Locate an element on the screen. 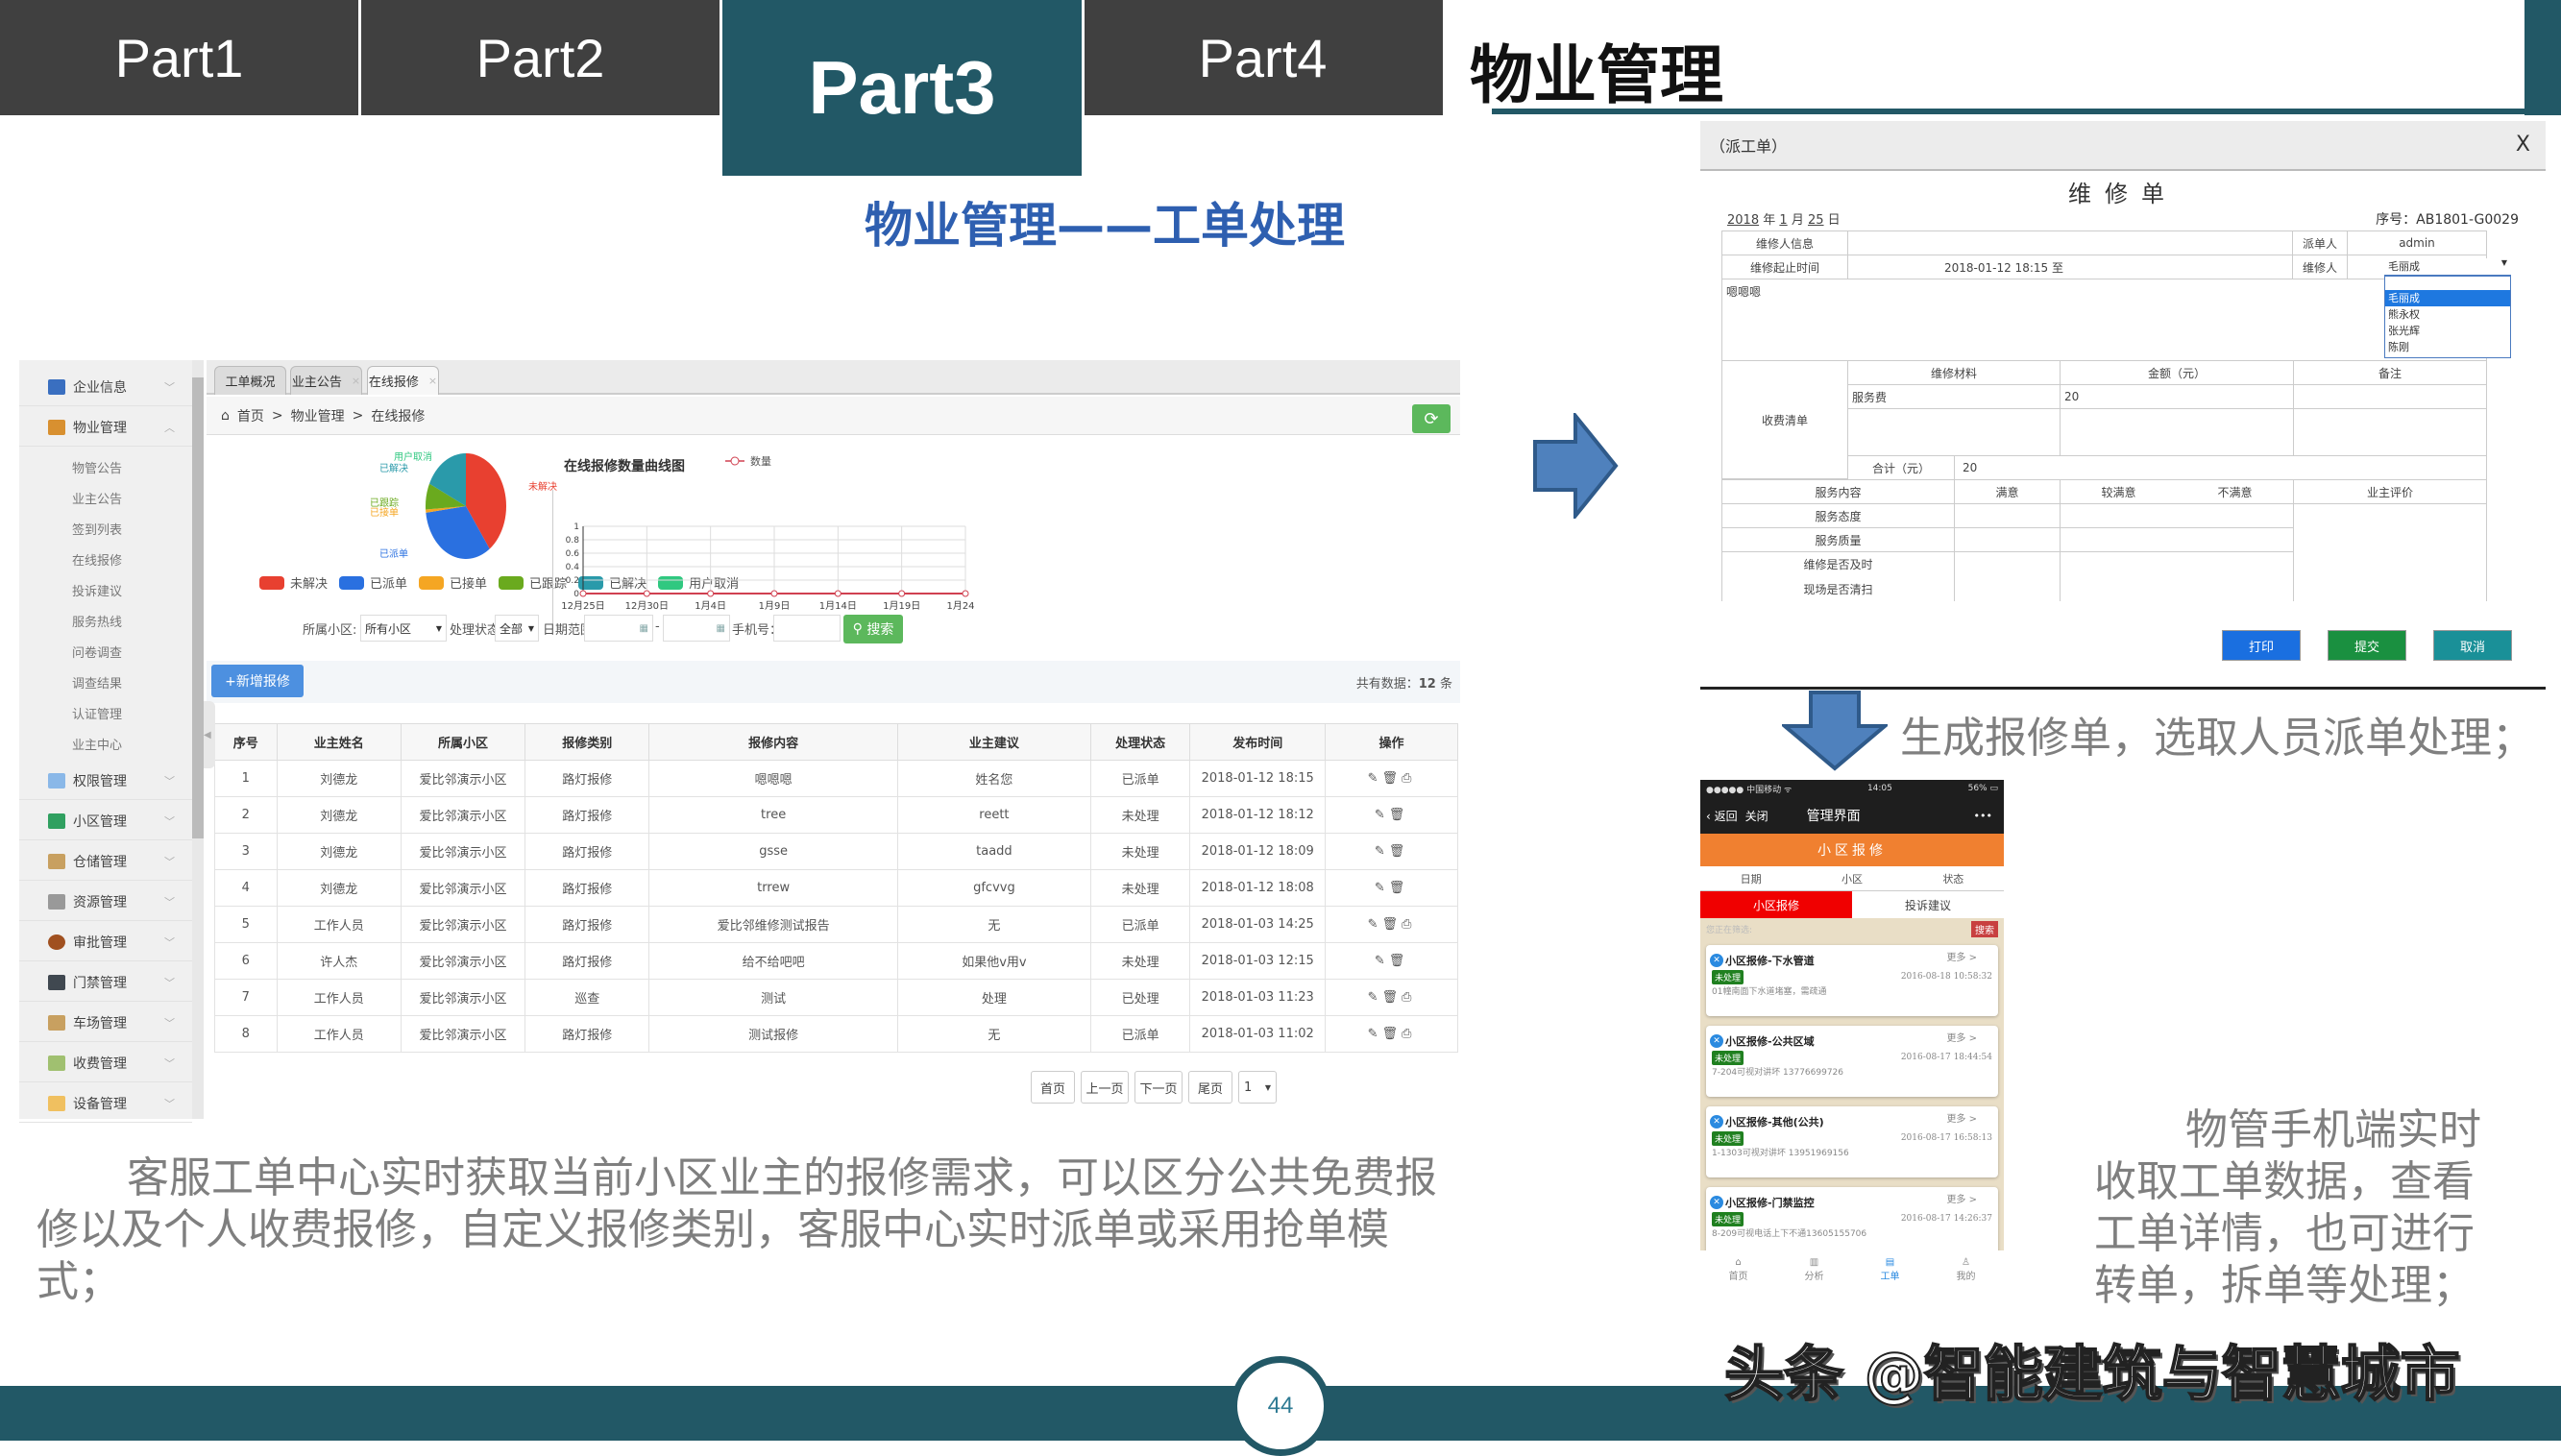 The image size is (2561, 1456). sidebar-subitem: 投诉建议 is located at coordinates (97, 590).